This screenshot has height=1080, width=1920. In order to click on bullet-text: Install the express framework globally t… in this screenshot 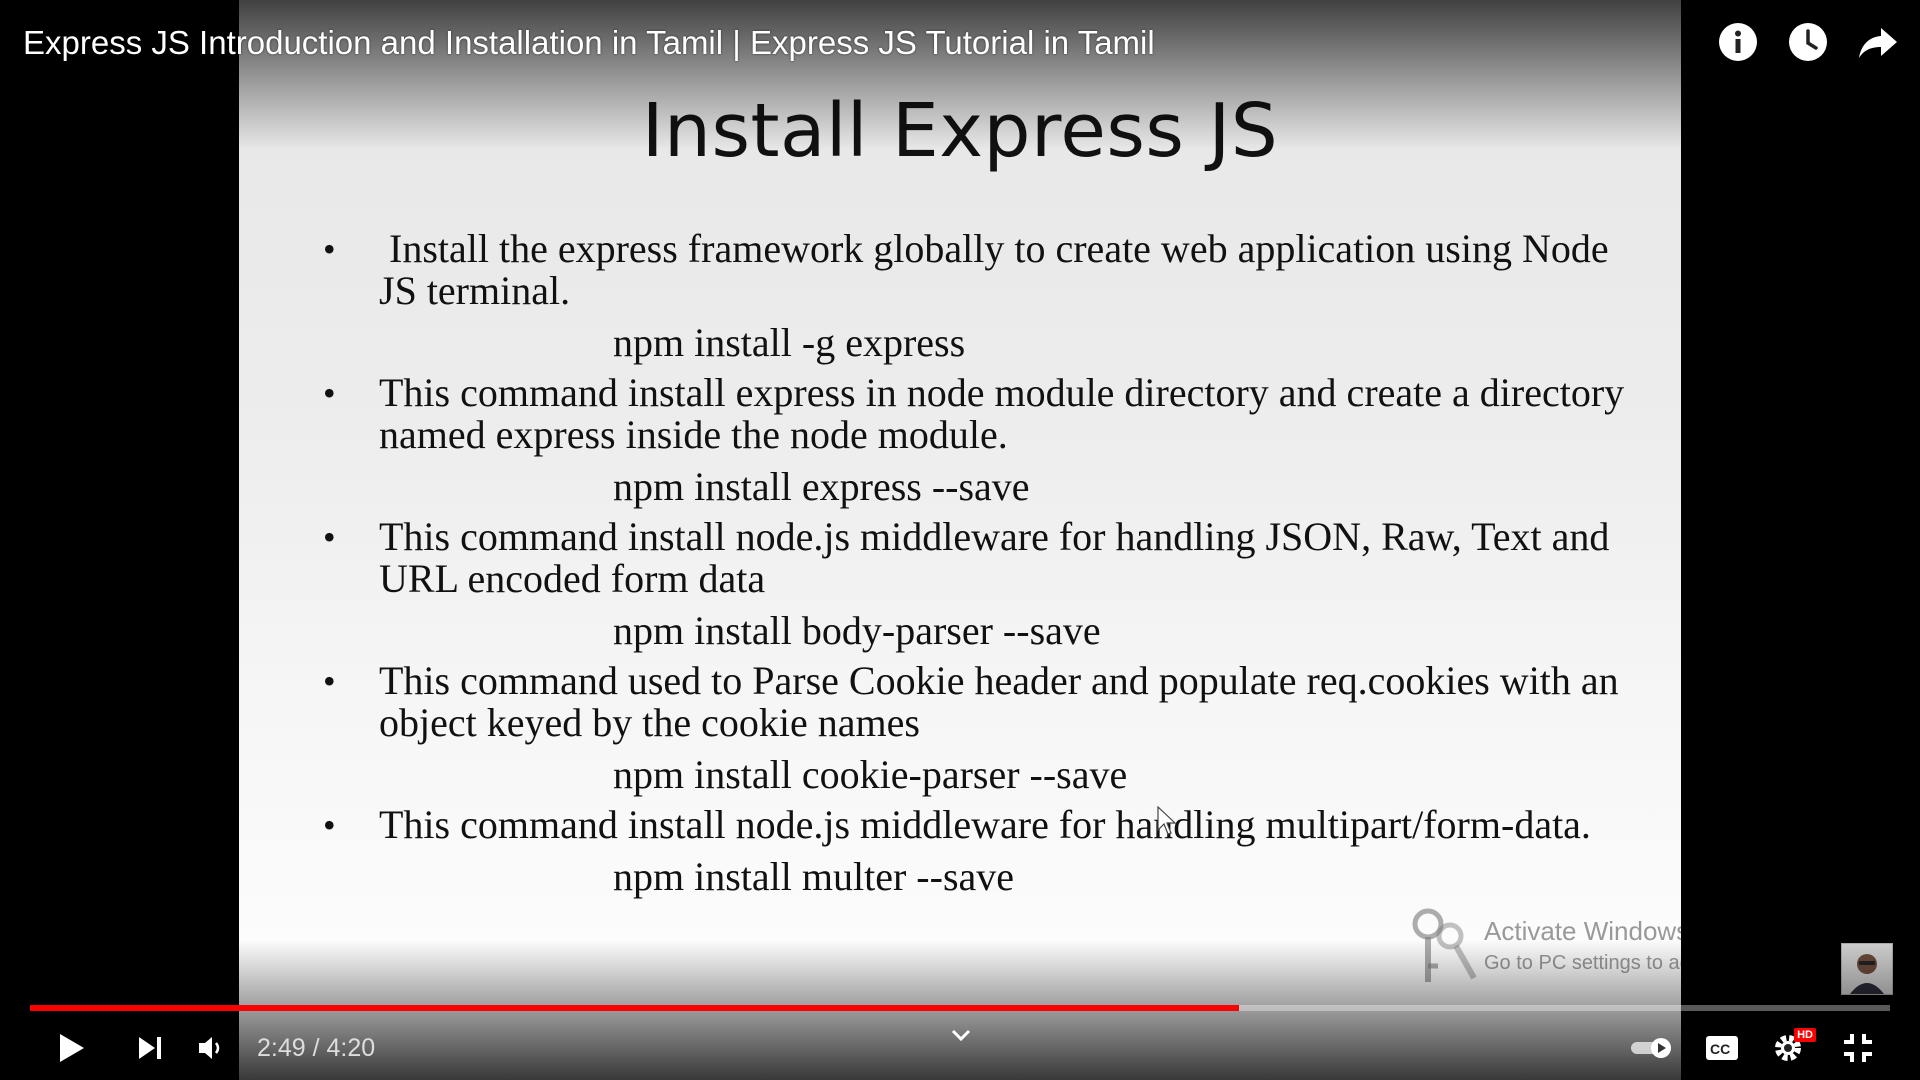, I will do `click(999, 269)`.